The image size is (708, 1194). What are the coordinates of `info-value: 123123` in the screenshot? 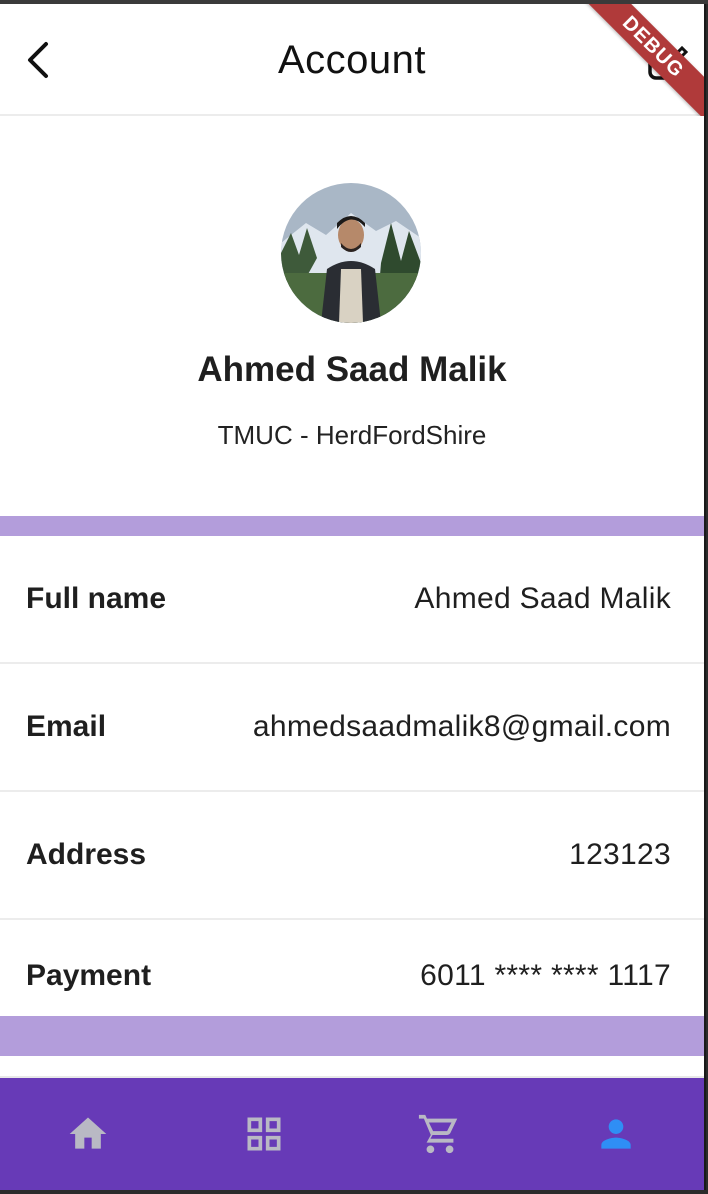 It's located at (620, 854).